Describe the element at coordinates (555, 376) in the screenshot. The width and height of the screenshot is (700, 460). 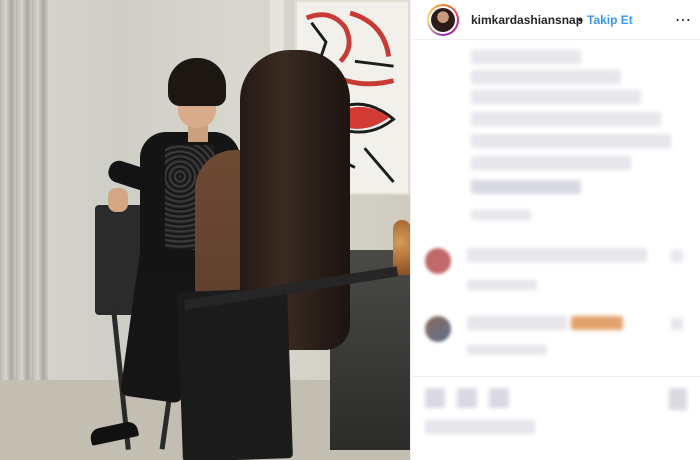
I see `actions-divider` at that location.